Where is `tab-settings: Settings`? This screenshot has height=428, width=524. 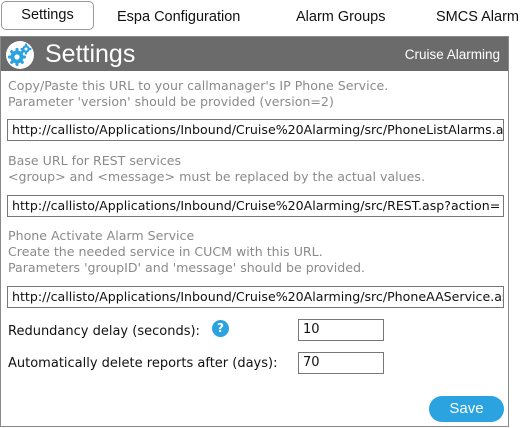 tab-settings: Settings is located at coordinates (47, 15).